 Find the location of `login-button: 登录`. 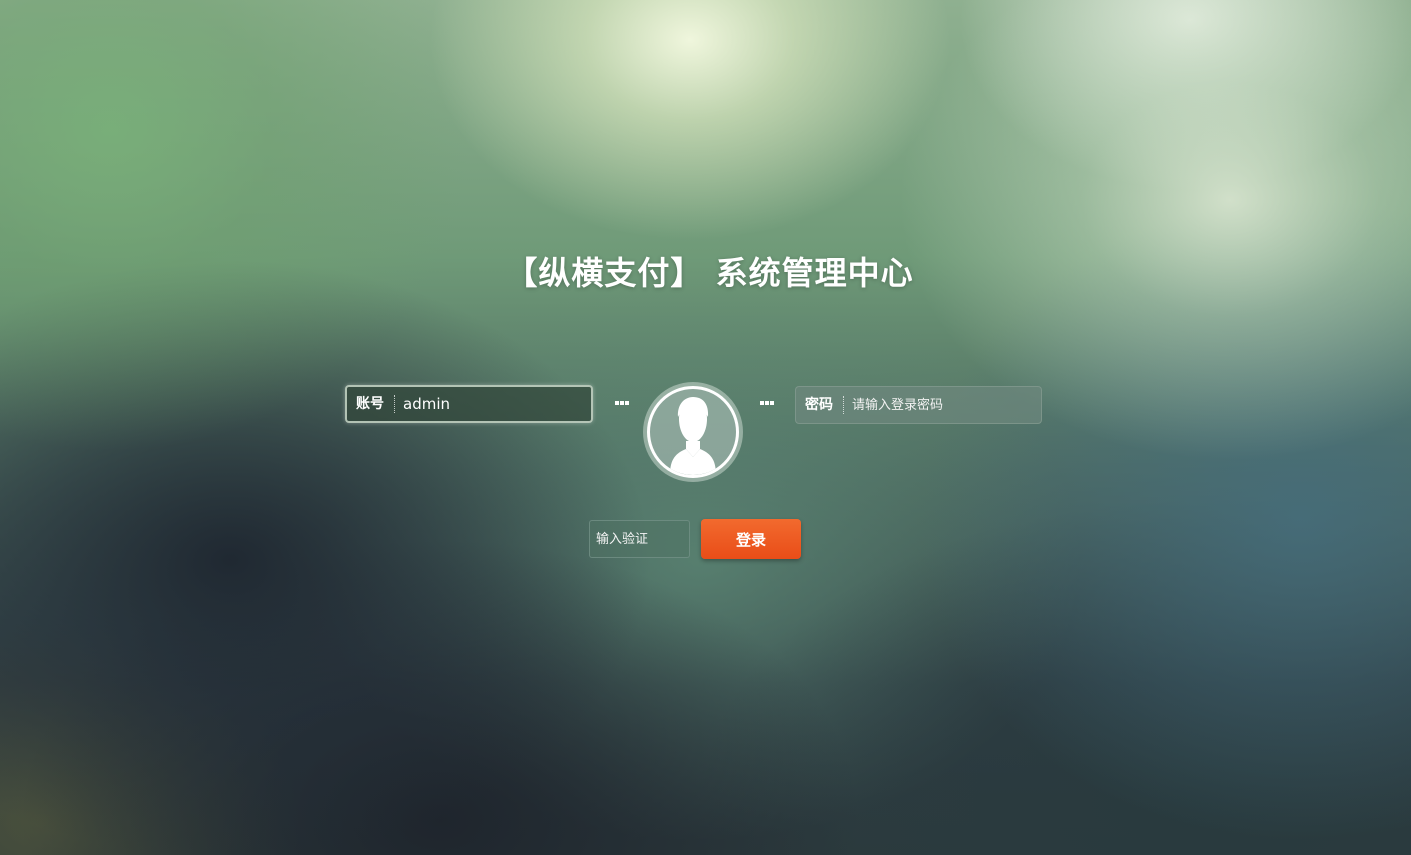

login-button: 登录 is located at coordinates (751, 539).